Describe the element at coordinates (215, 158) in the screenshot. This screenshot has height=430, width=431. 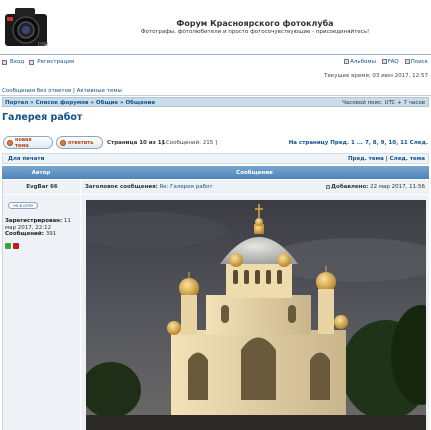
I see `topic-actions-bar: Для печати Пред. тема | След. тема` at that location.